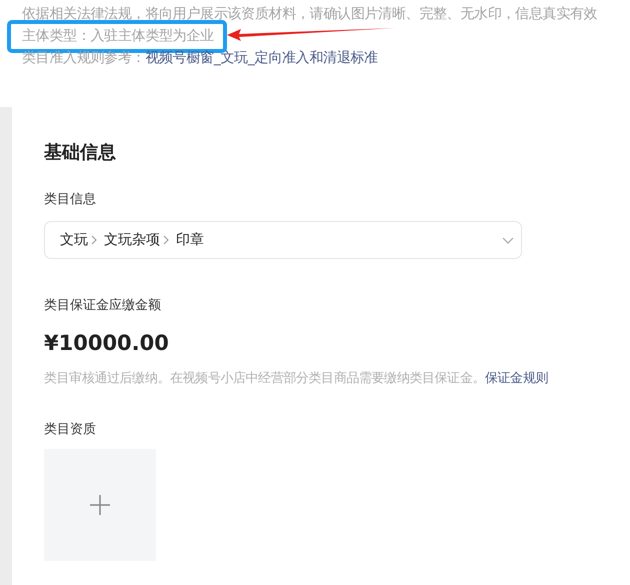  I want to click on chevron-down-icon, so click(508, 240).